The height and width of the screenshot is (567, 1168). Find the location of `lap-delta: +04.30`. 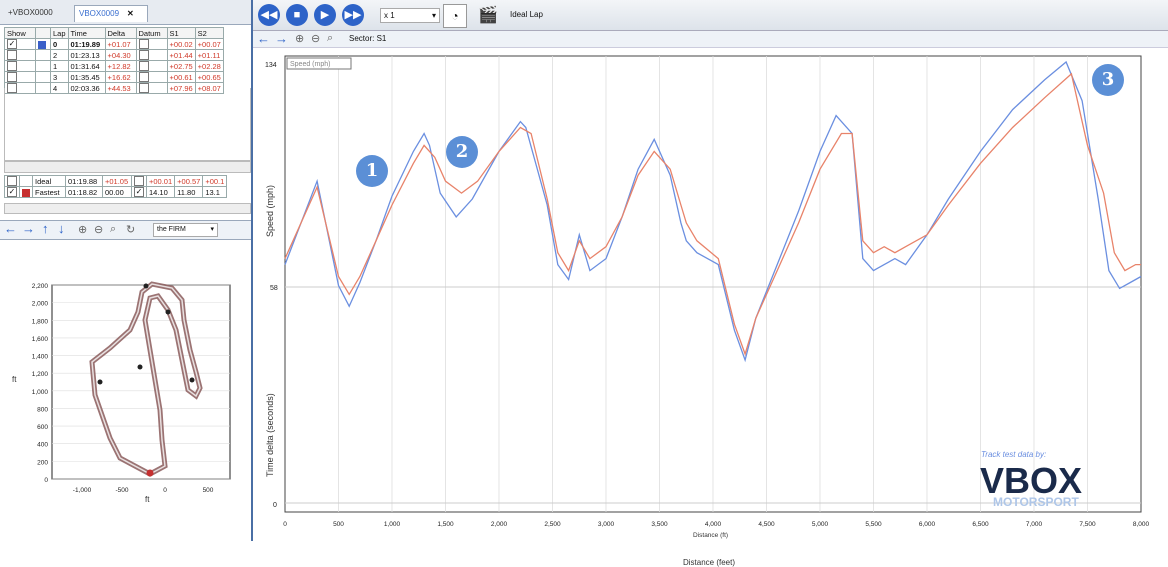

lap-delta: +04.30 is located at coordinates (120, 55).